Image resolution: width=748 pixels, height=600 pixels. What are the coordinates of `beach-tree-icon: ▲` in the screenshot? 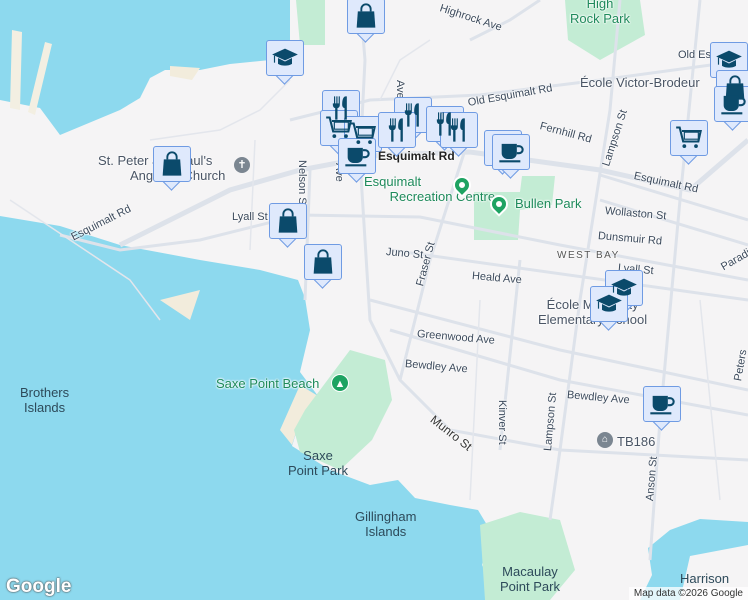 It's located at (340, 383).